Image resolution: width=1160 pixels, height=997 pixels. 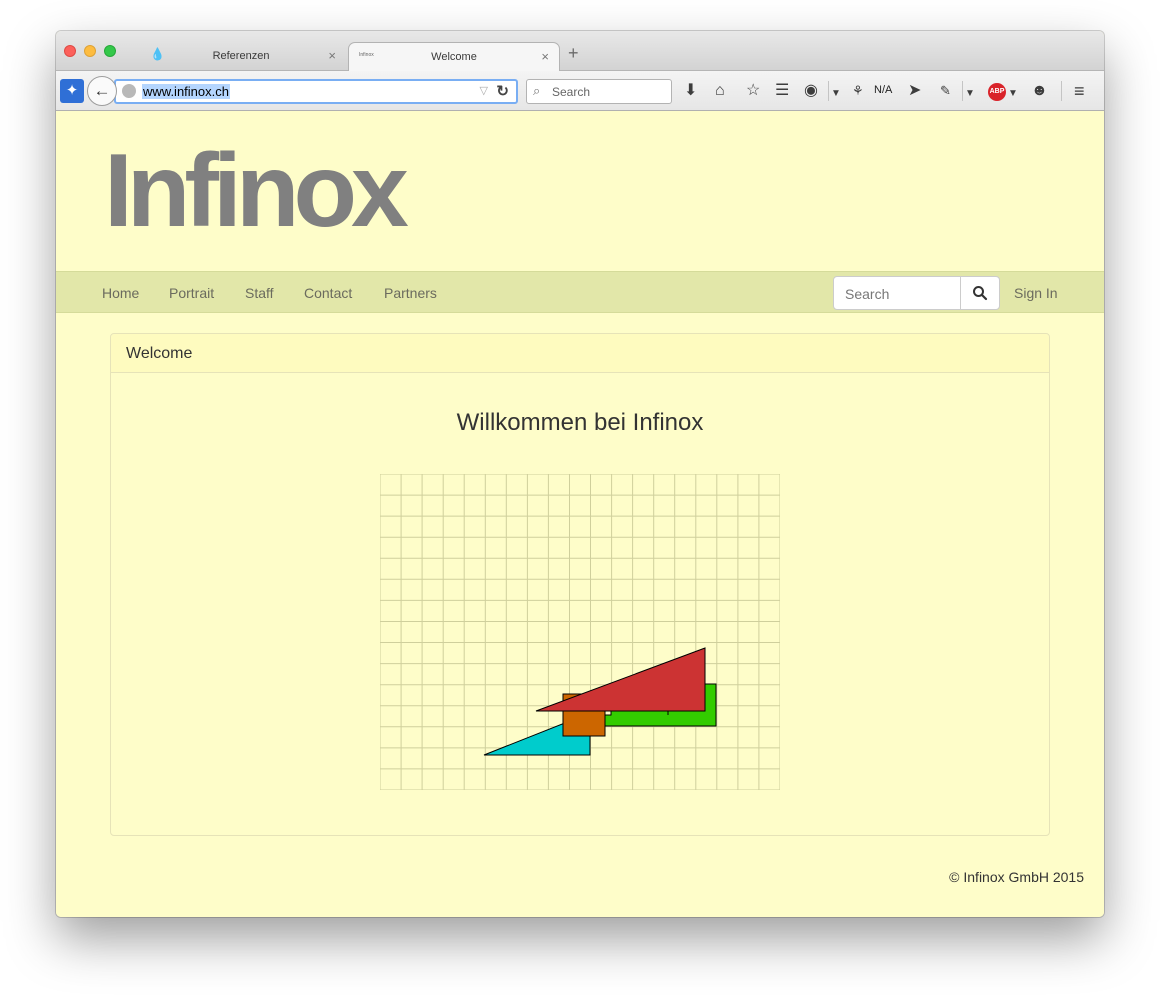 What do you see at coordinates (70, 51) in the screenshot?
I see `close-window-button` at bounding box center [70, 51].